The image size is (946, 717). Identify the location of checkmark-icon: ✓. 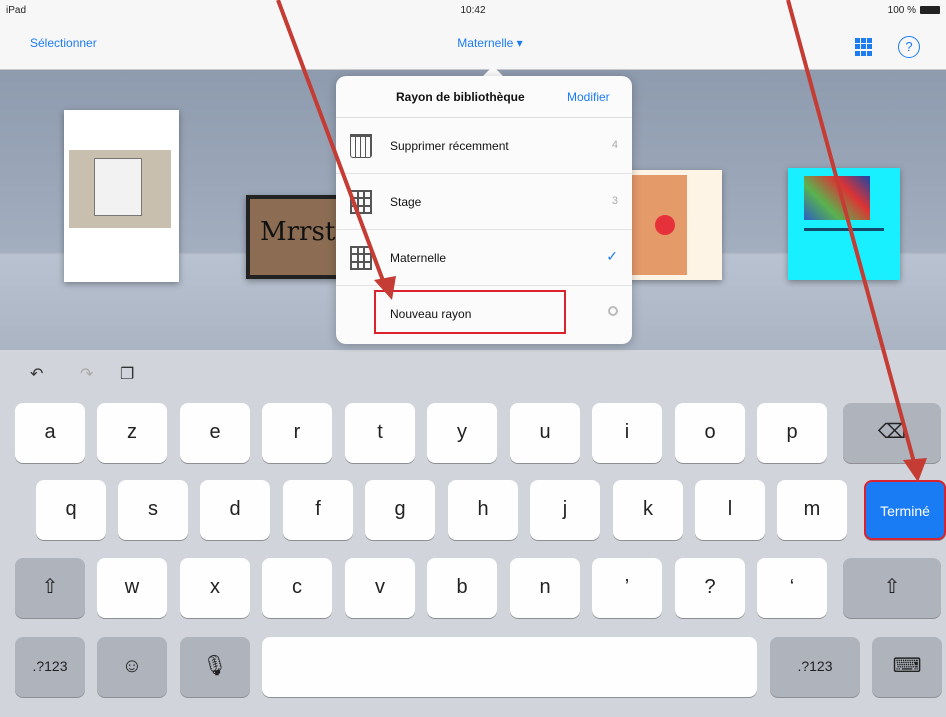
(612, 256).